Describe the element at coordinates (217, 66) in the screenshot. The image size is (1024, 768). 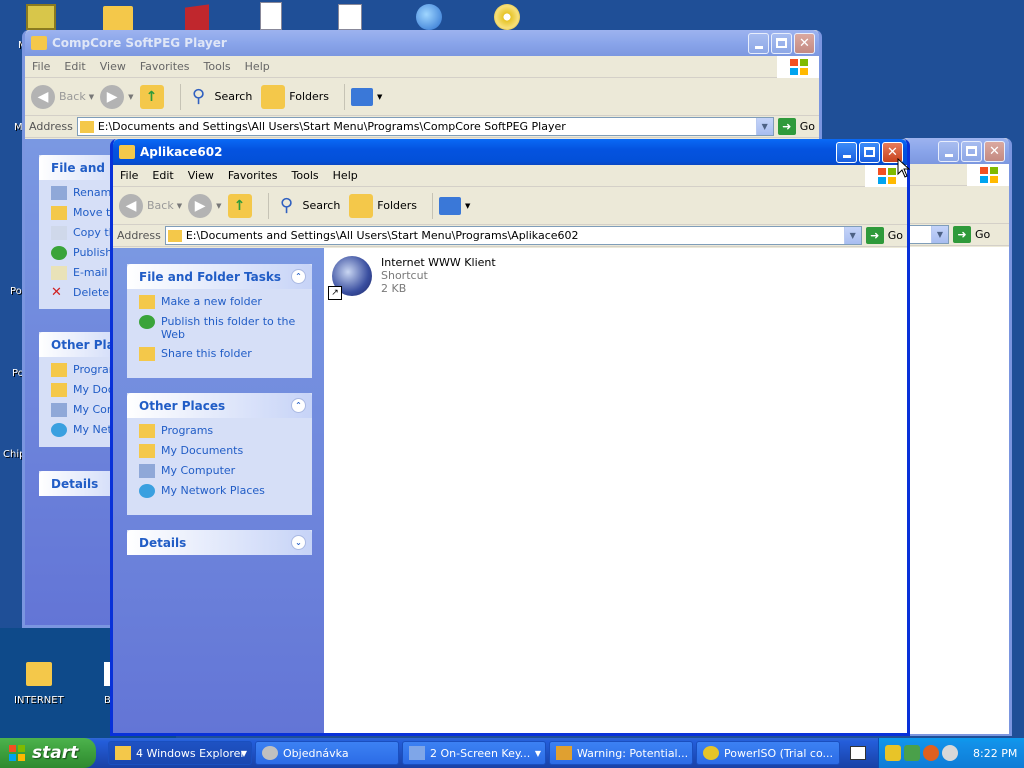
I see `back-menu-tools: Tools` at that location.